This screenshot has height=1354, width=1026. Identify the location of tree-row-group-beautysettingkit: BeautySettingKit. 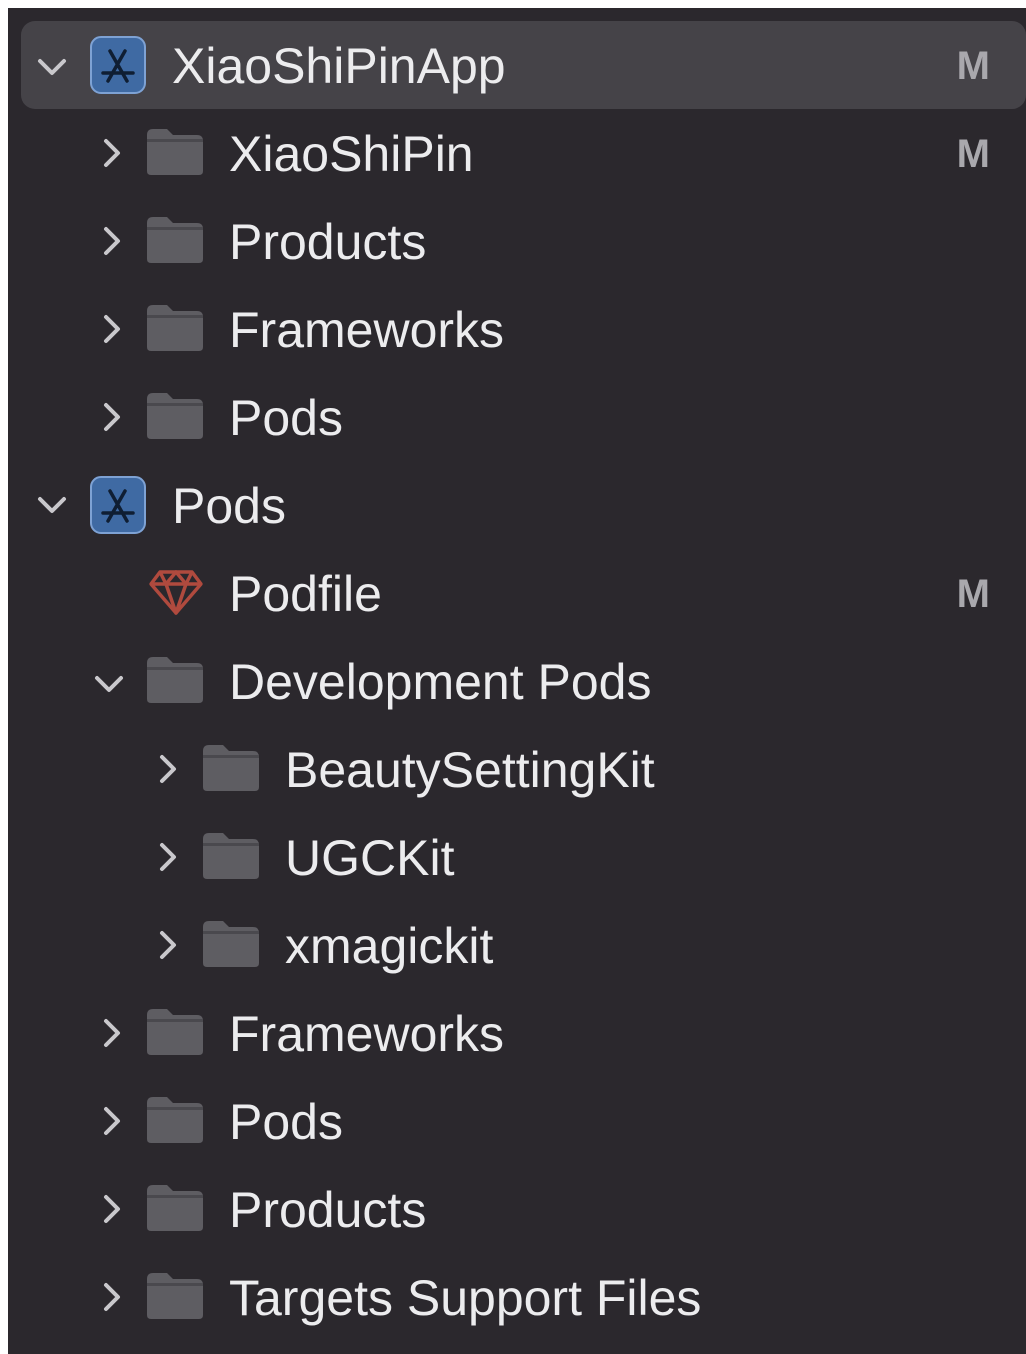
(517, 769).